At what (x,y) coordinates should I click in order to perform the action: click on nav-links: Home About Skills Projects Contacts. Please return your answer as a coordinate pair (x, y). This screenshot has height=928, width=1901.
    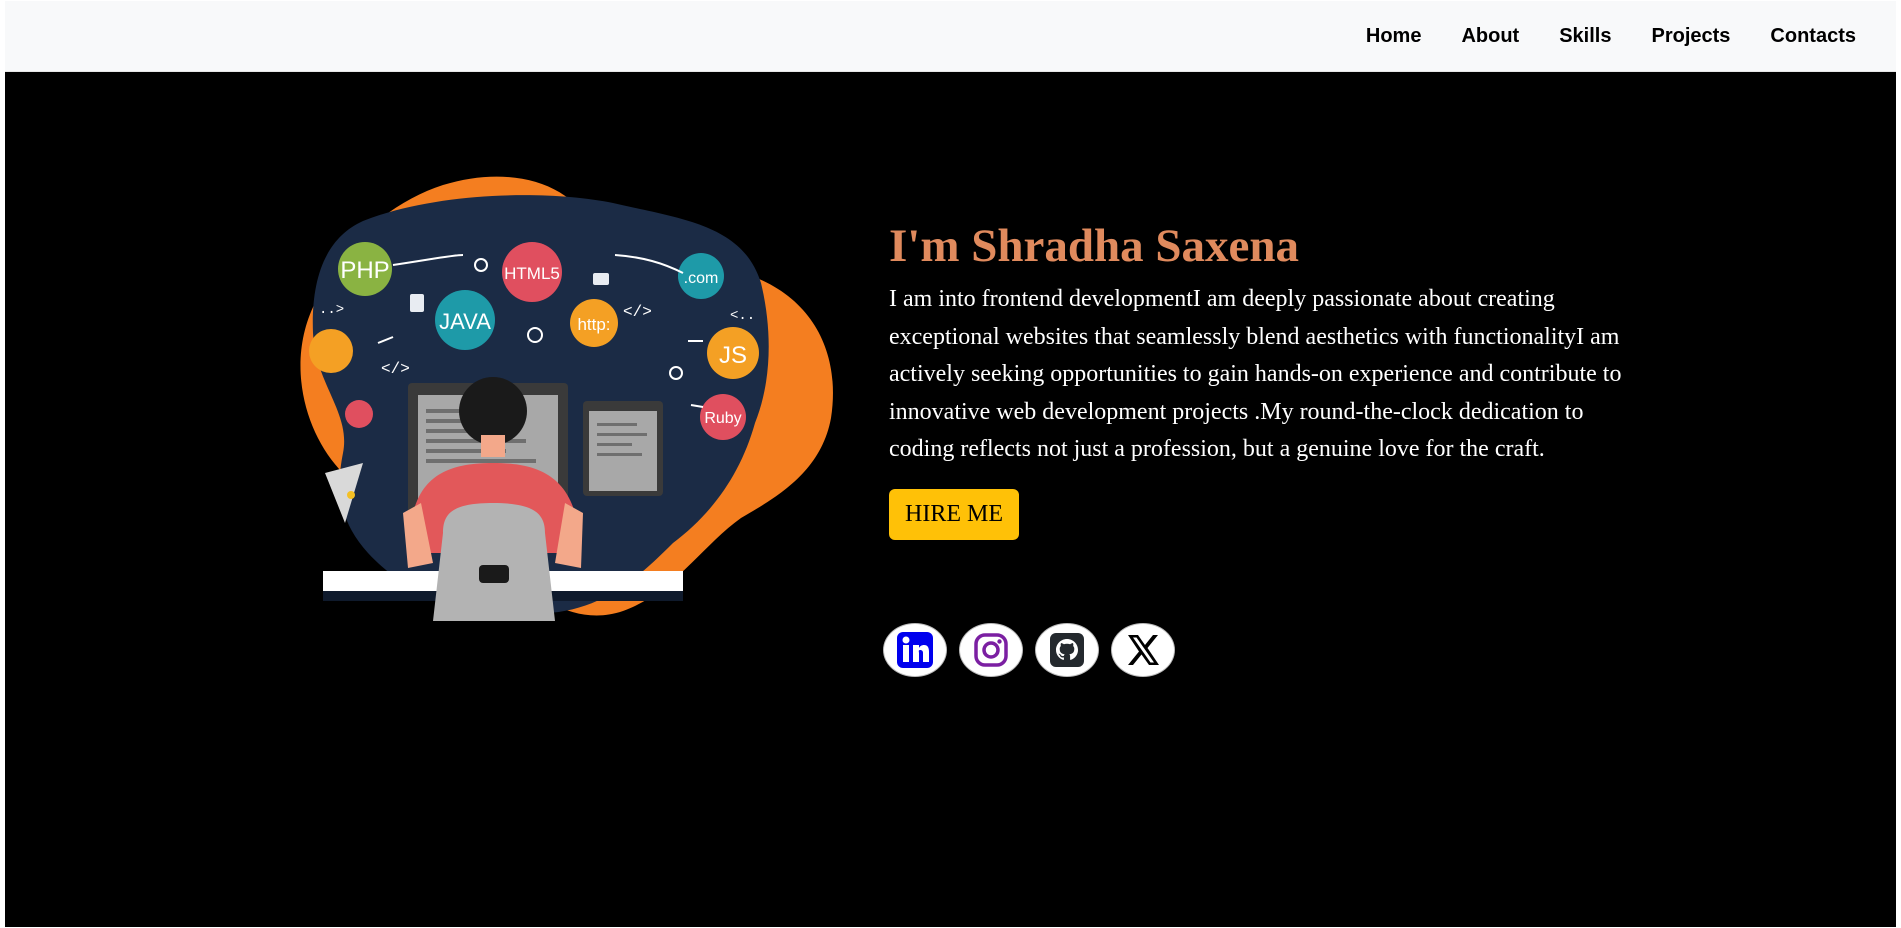
    Looking at the image, I should click on (1611, 36).